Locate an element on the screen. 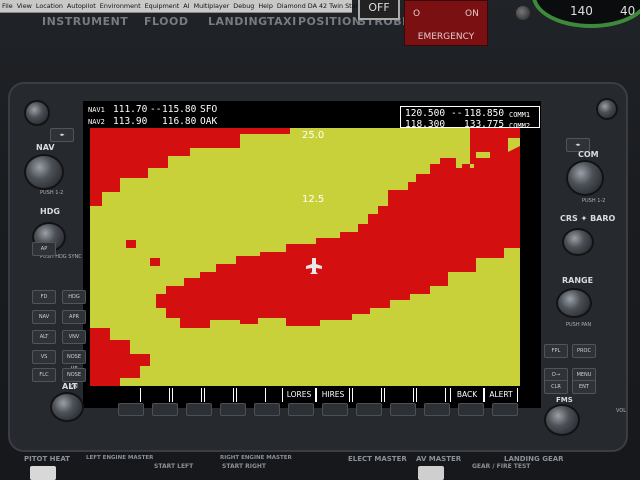 This screenshot has width=640, height=480. taxi-light-label: TAXI is located at coordinates (282, 21).